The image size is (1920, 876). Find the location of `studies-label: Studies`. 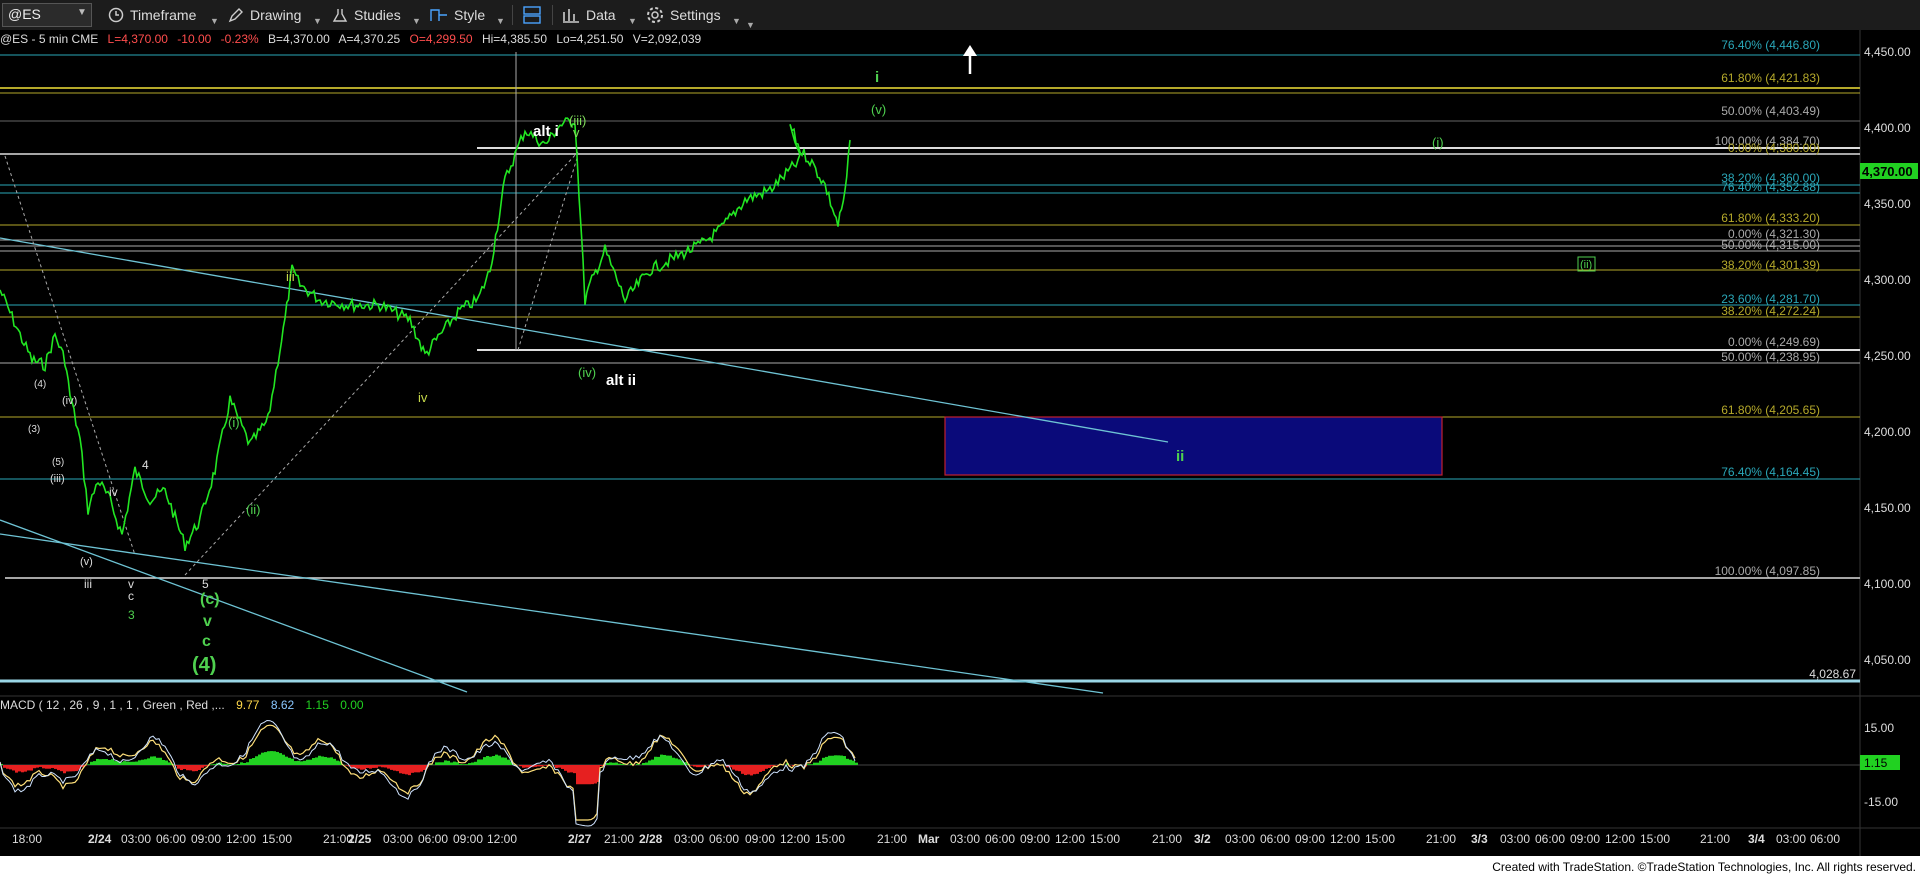

studies-label: Studies is located at coordinates (377, 15).